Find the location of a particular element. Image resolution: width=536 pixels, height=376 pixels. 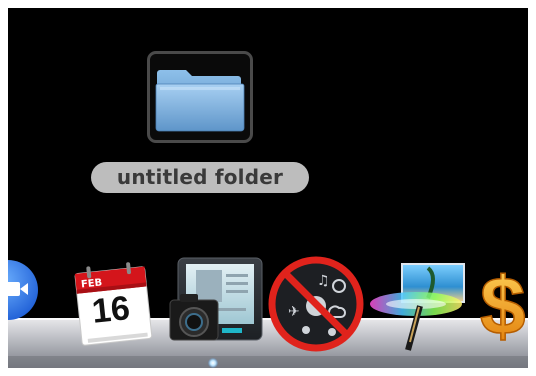

facetime-icon is located at coordinates (25, 290).